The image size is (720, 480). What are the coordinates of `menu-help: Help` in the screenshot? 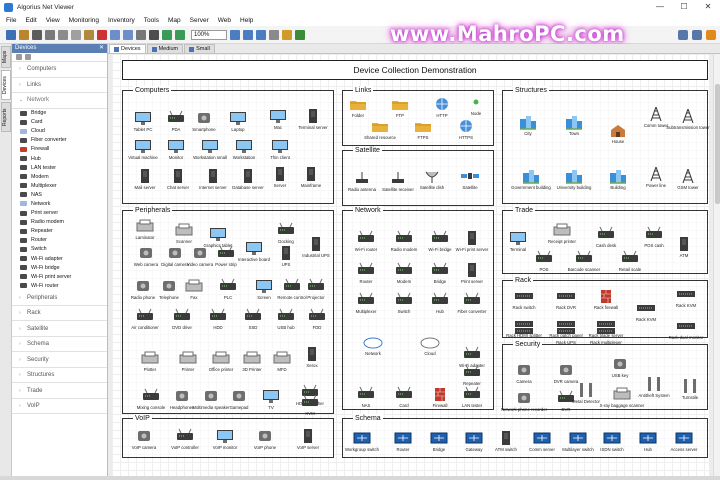 It's located at (246, 20).